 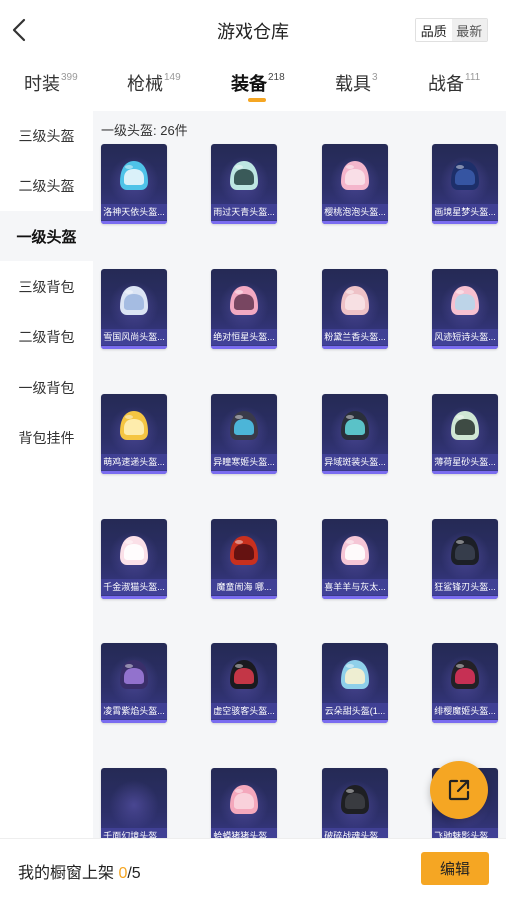 I want to click on tab-equipment: 装备218, so click(x=258, y=83).